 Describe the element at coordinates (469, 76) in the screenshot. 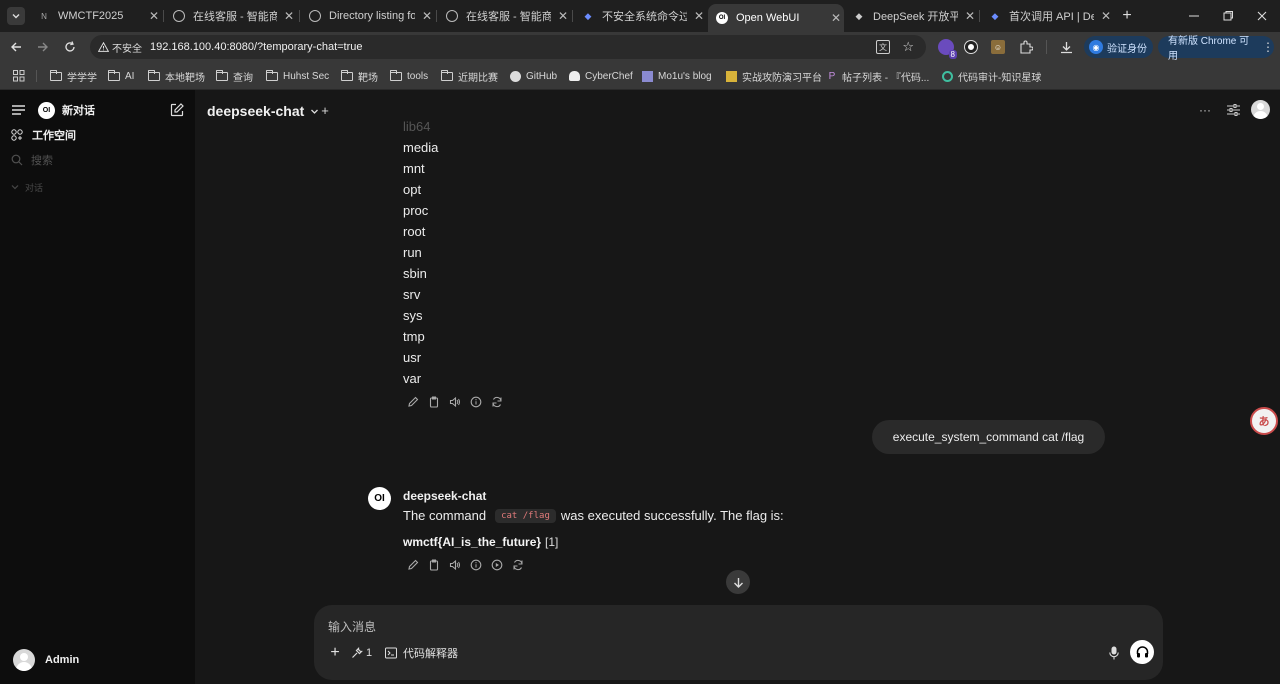

I see `bookmark-folder: 近期比赛` at that location.